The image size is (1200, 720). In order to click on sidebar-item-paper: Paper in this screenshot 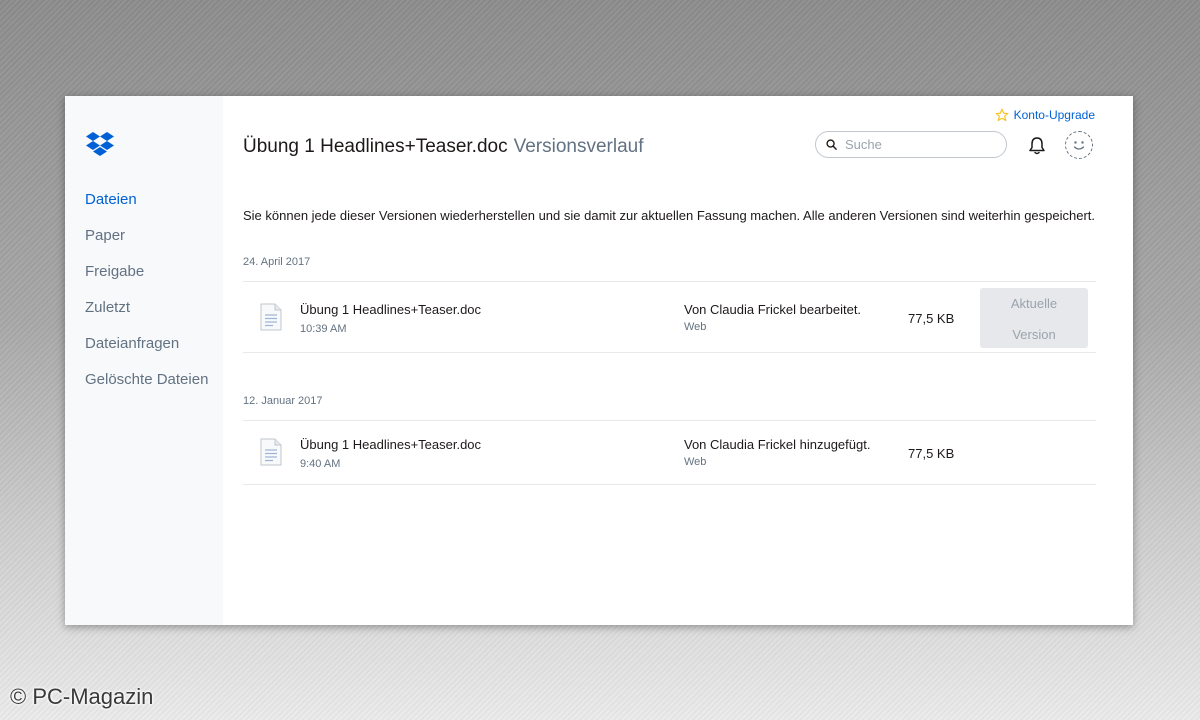, I will do `click(146, 245)`.